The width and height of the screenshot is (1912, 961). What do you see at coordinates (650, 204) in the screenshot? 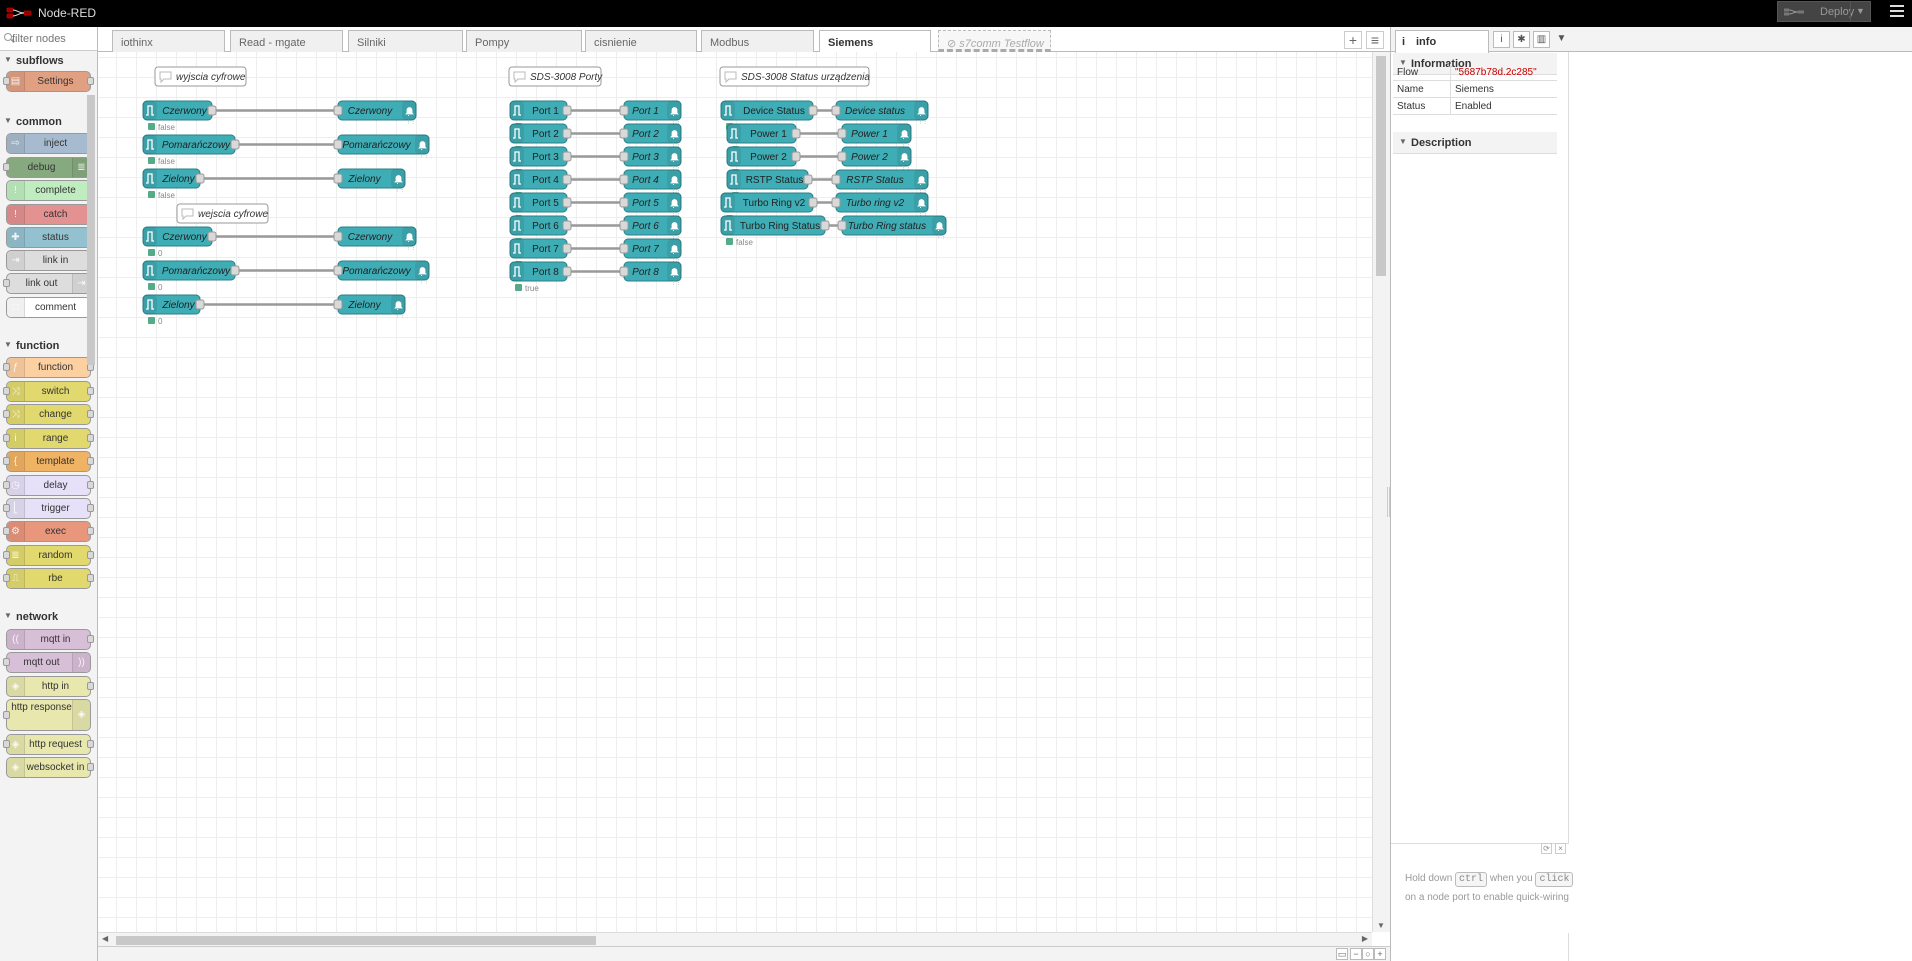
I see `output-node-port-5: Port 5⋮⋮` at bounding box center [650, 204].